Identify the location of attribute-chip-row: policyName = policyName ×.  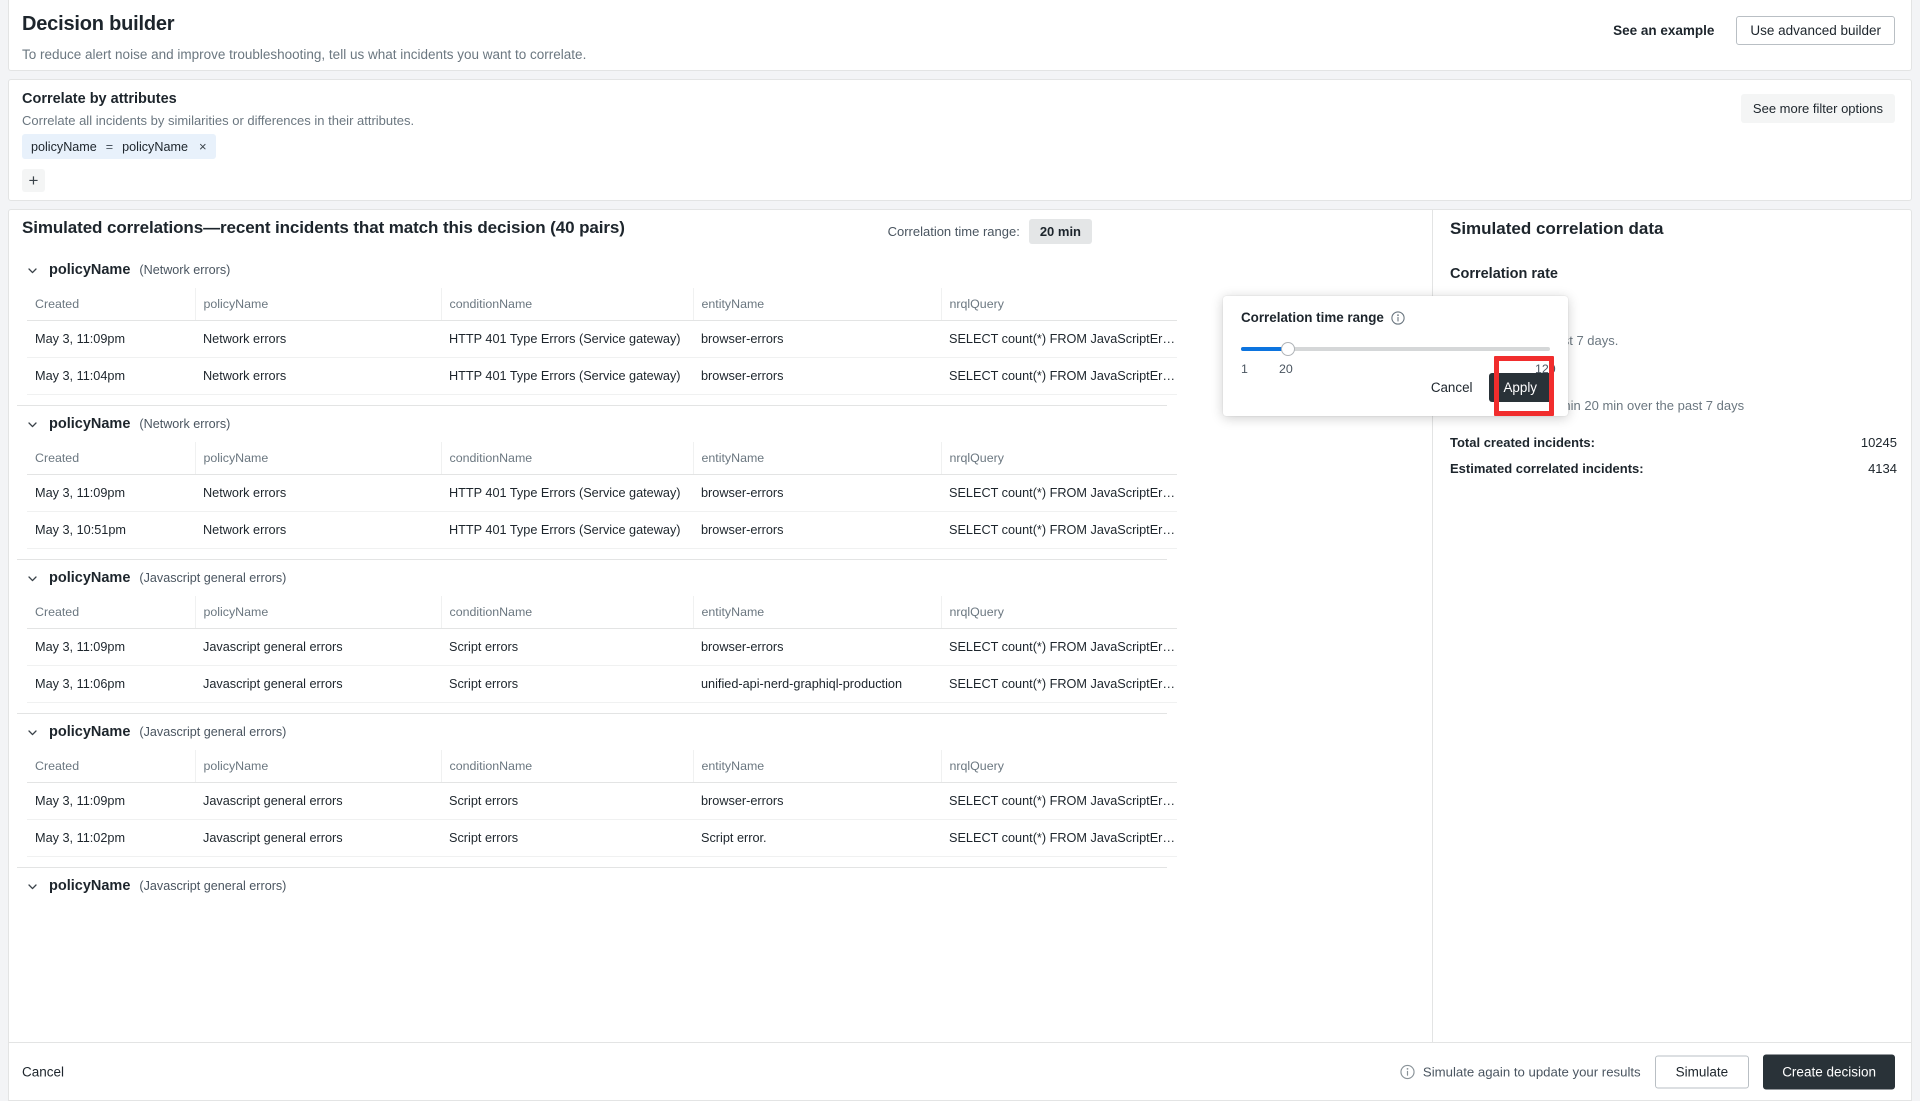
(119, 146).